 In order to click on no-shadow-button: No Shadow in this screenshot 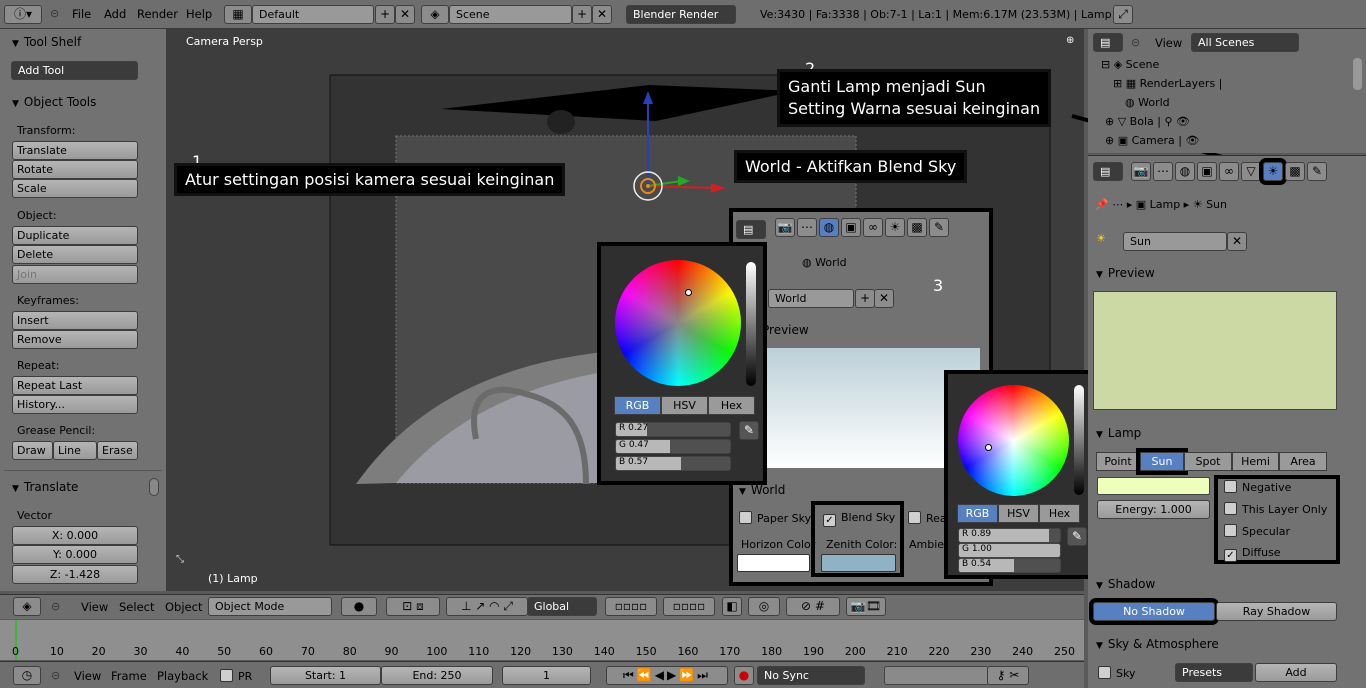, I will do `click(1154, 611)`.